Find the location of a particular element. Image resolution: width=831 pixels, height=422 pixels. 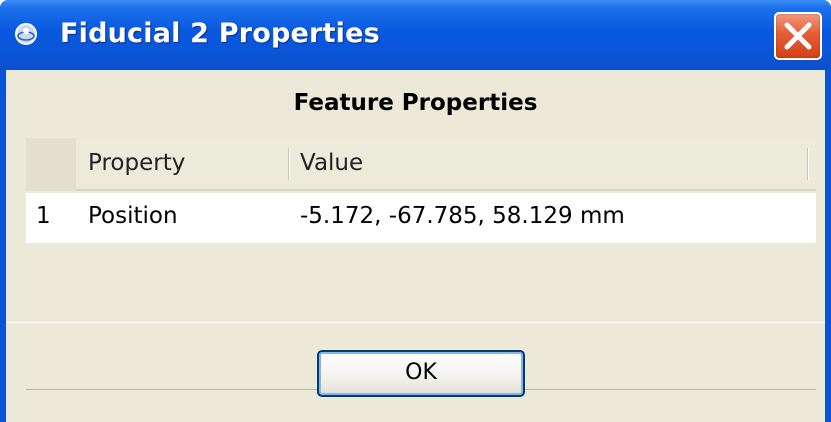

app-orb-icon is located at coordinates (26, 34).